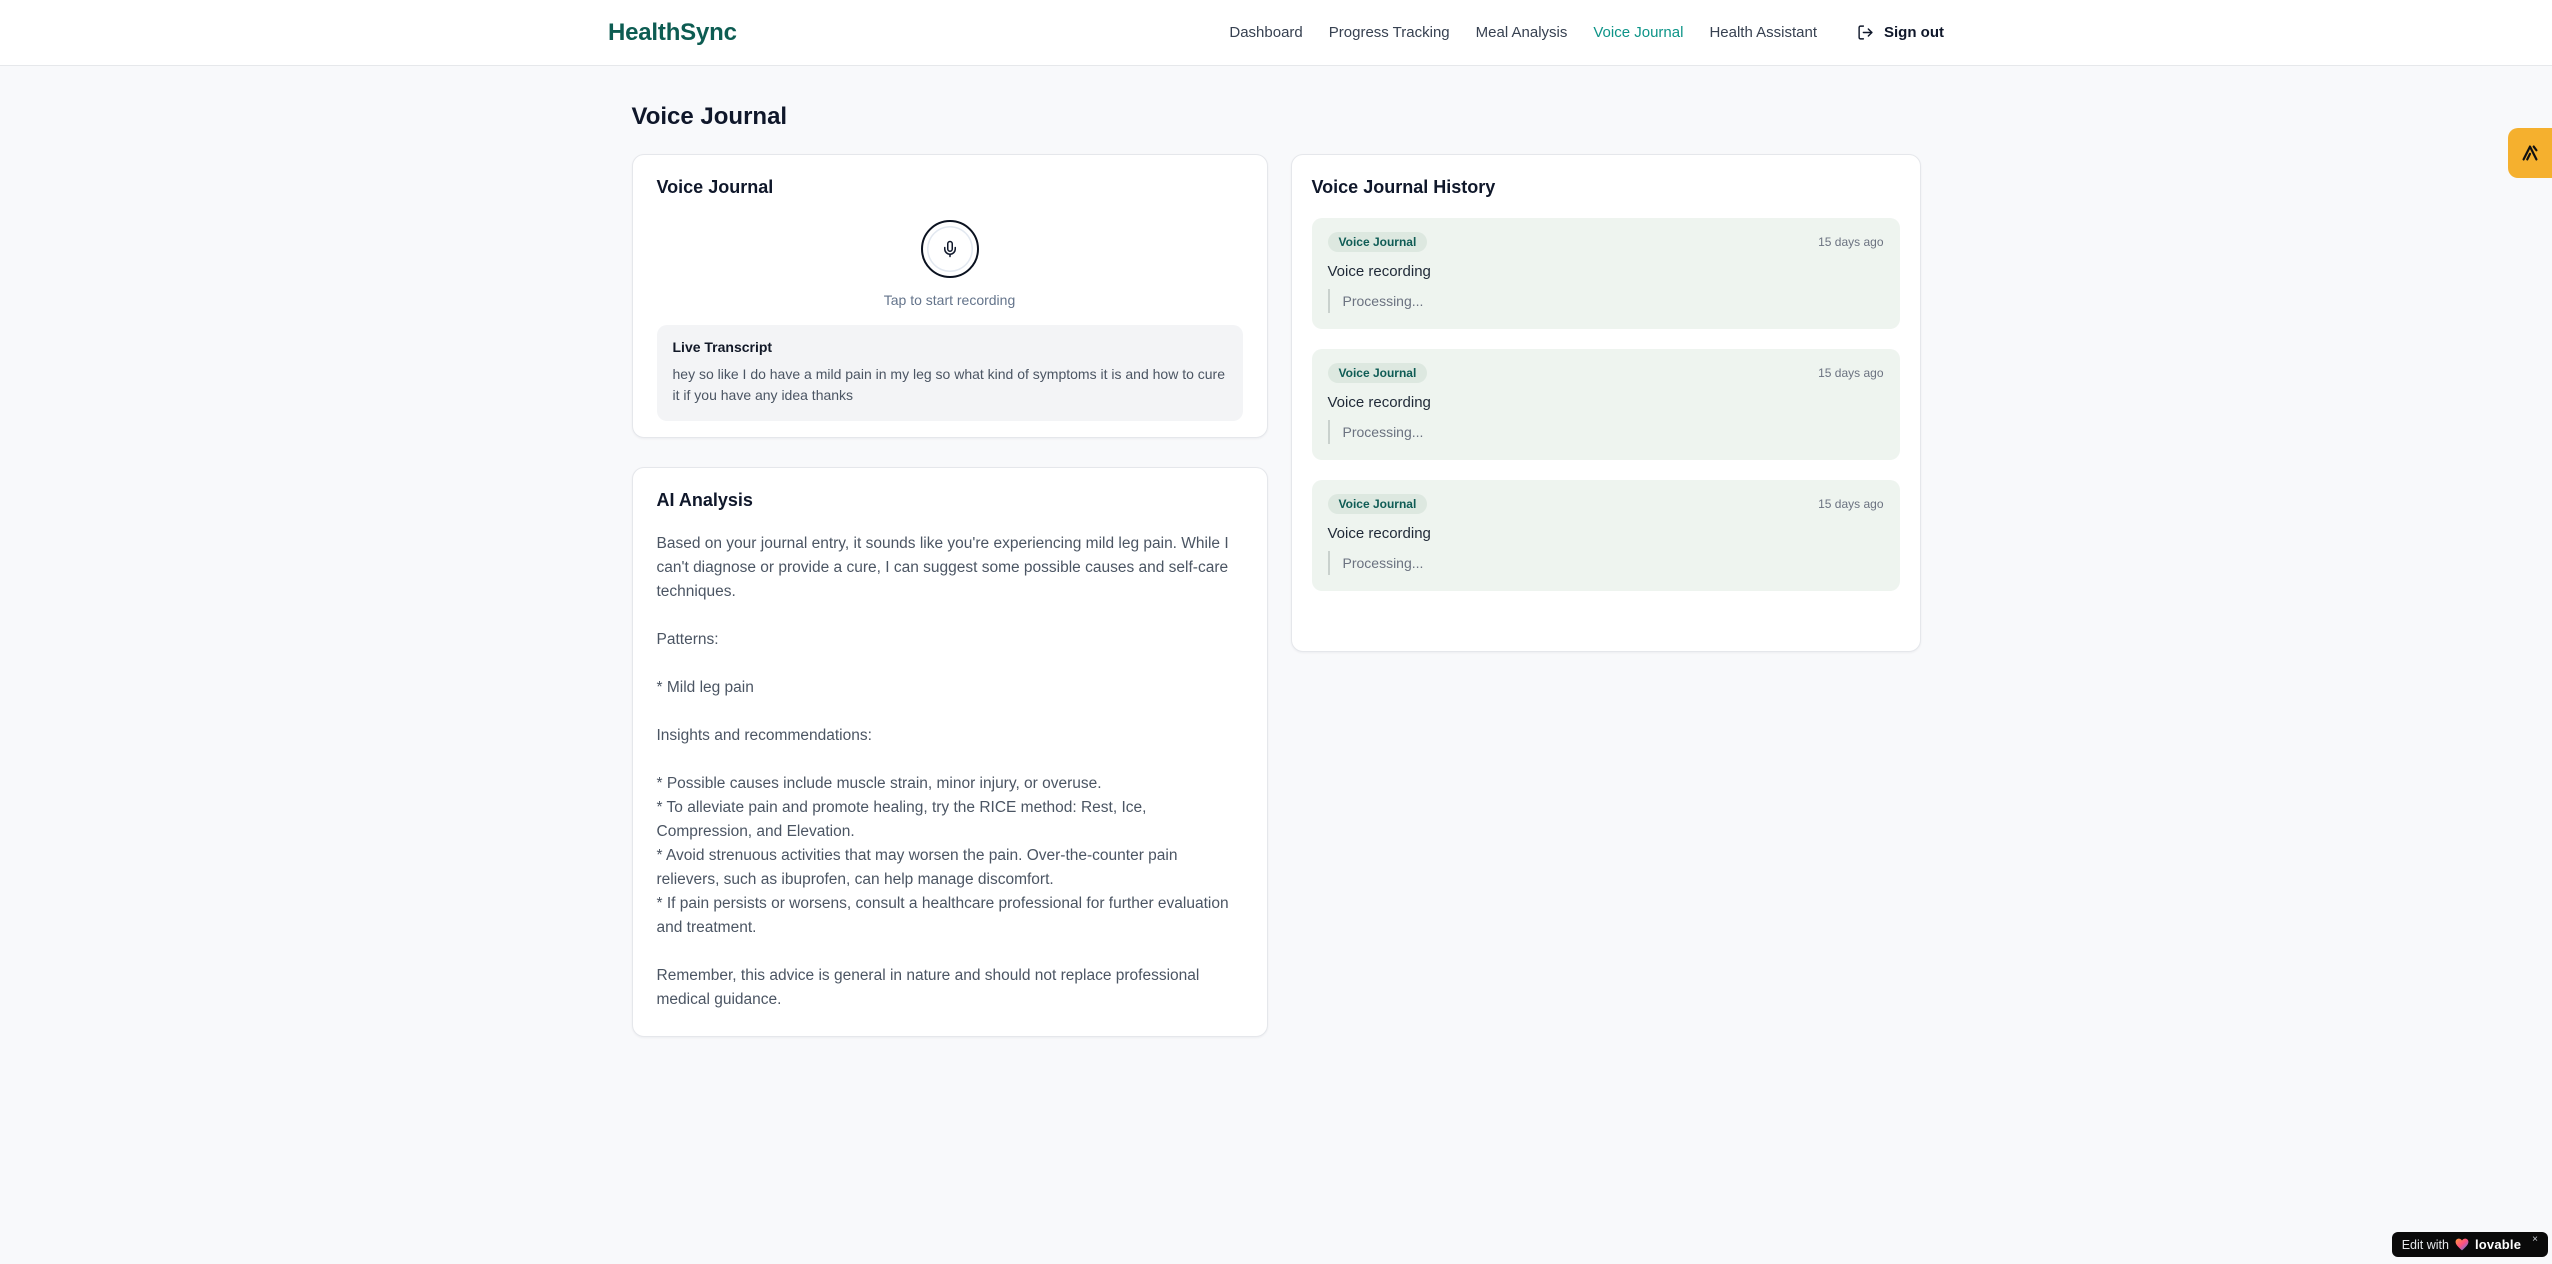  What do you see at coordinates (1522, 32) in the screenshot?
I see `nav-item-meal-analysis: Meal Analysis` at bounding box center [1522, 32].